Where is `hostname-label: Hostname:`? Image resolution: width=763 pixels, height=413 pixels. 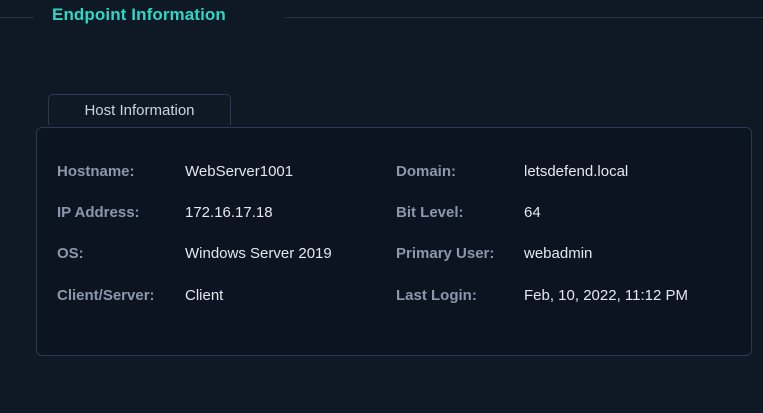
hostname-label: Hostname: is located at coordinates (96, 171).